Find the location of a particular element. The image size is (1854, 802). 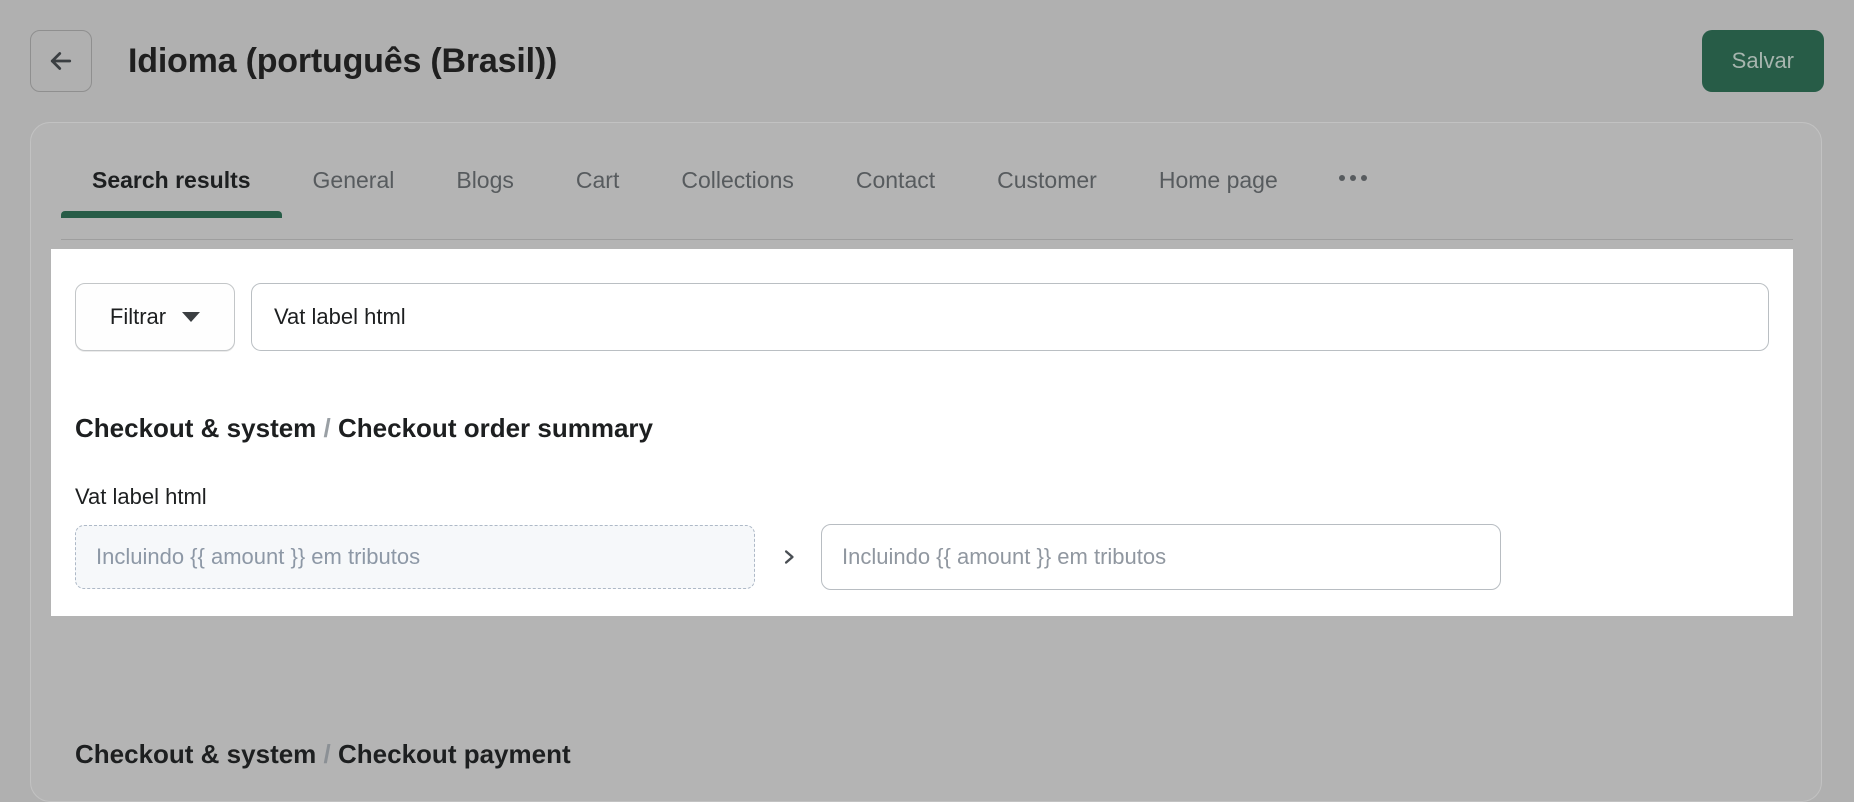

tab-search-results: Search results is located at coordinates (171, 170).